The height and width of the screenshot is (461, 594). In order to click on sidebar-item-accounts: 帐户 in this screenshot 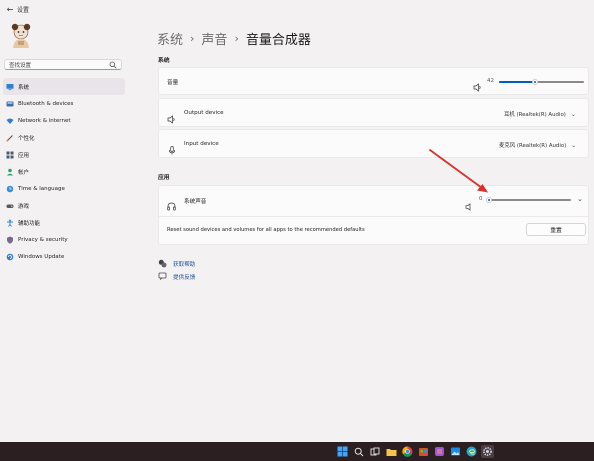, I will do `click(64, 171)`.